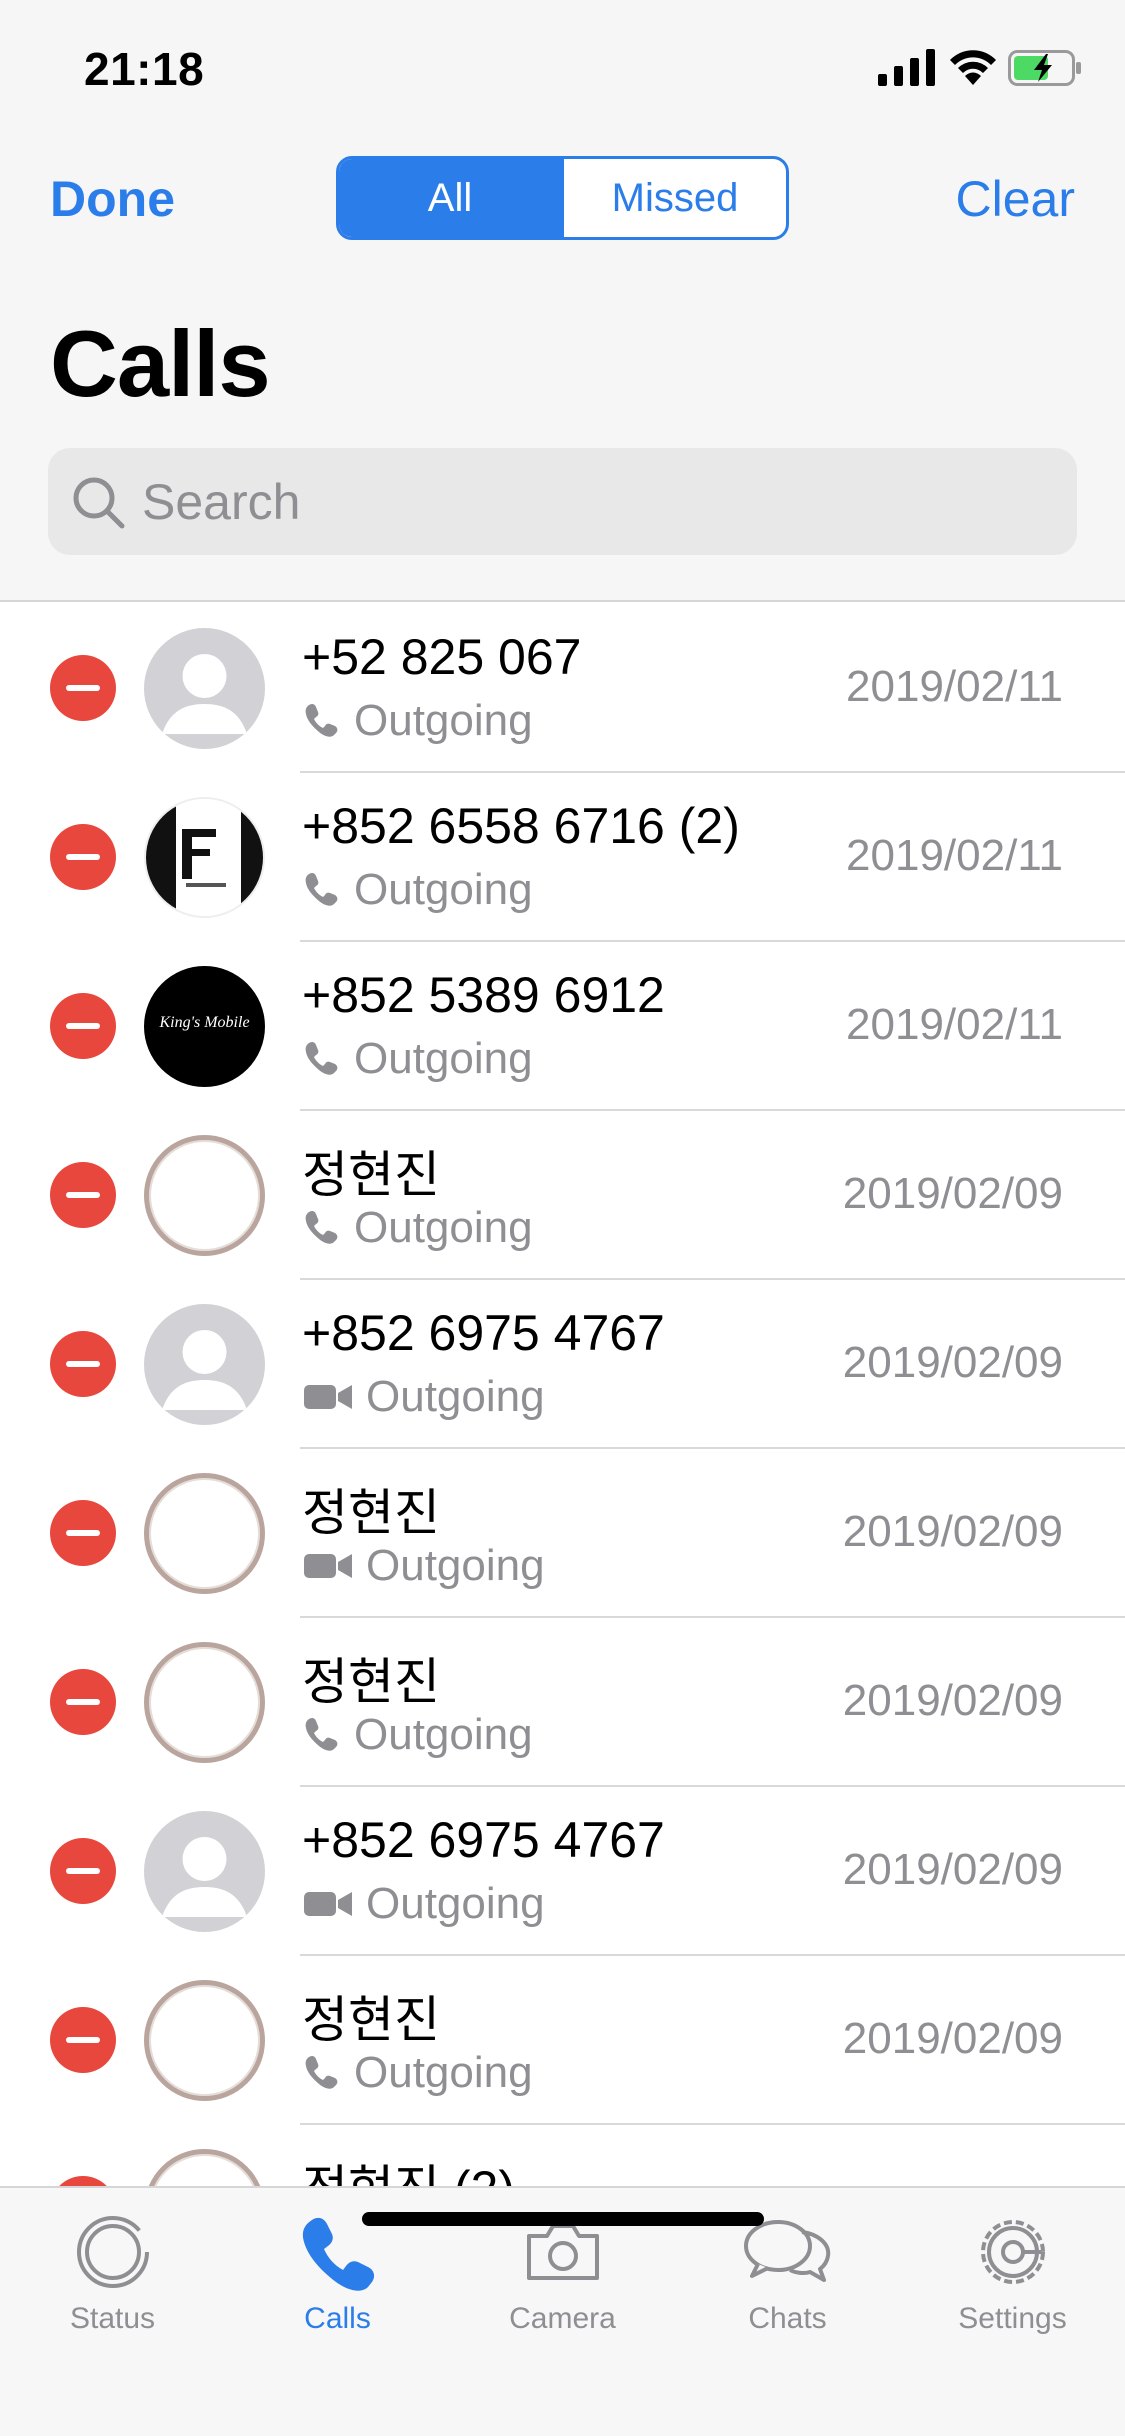 Image resolution: width=1125 pixels, height=2436 pixels. I want to click on cellular-signal-icon, so click(906, 67).